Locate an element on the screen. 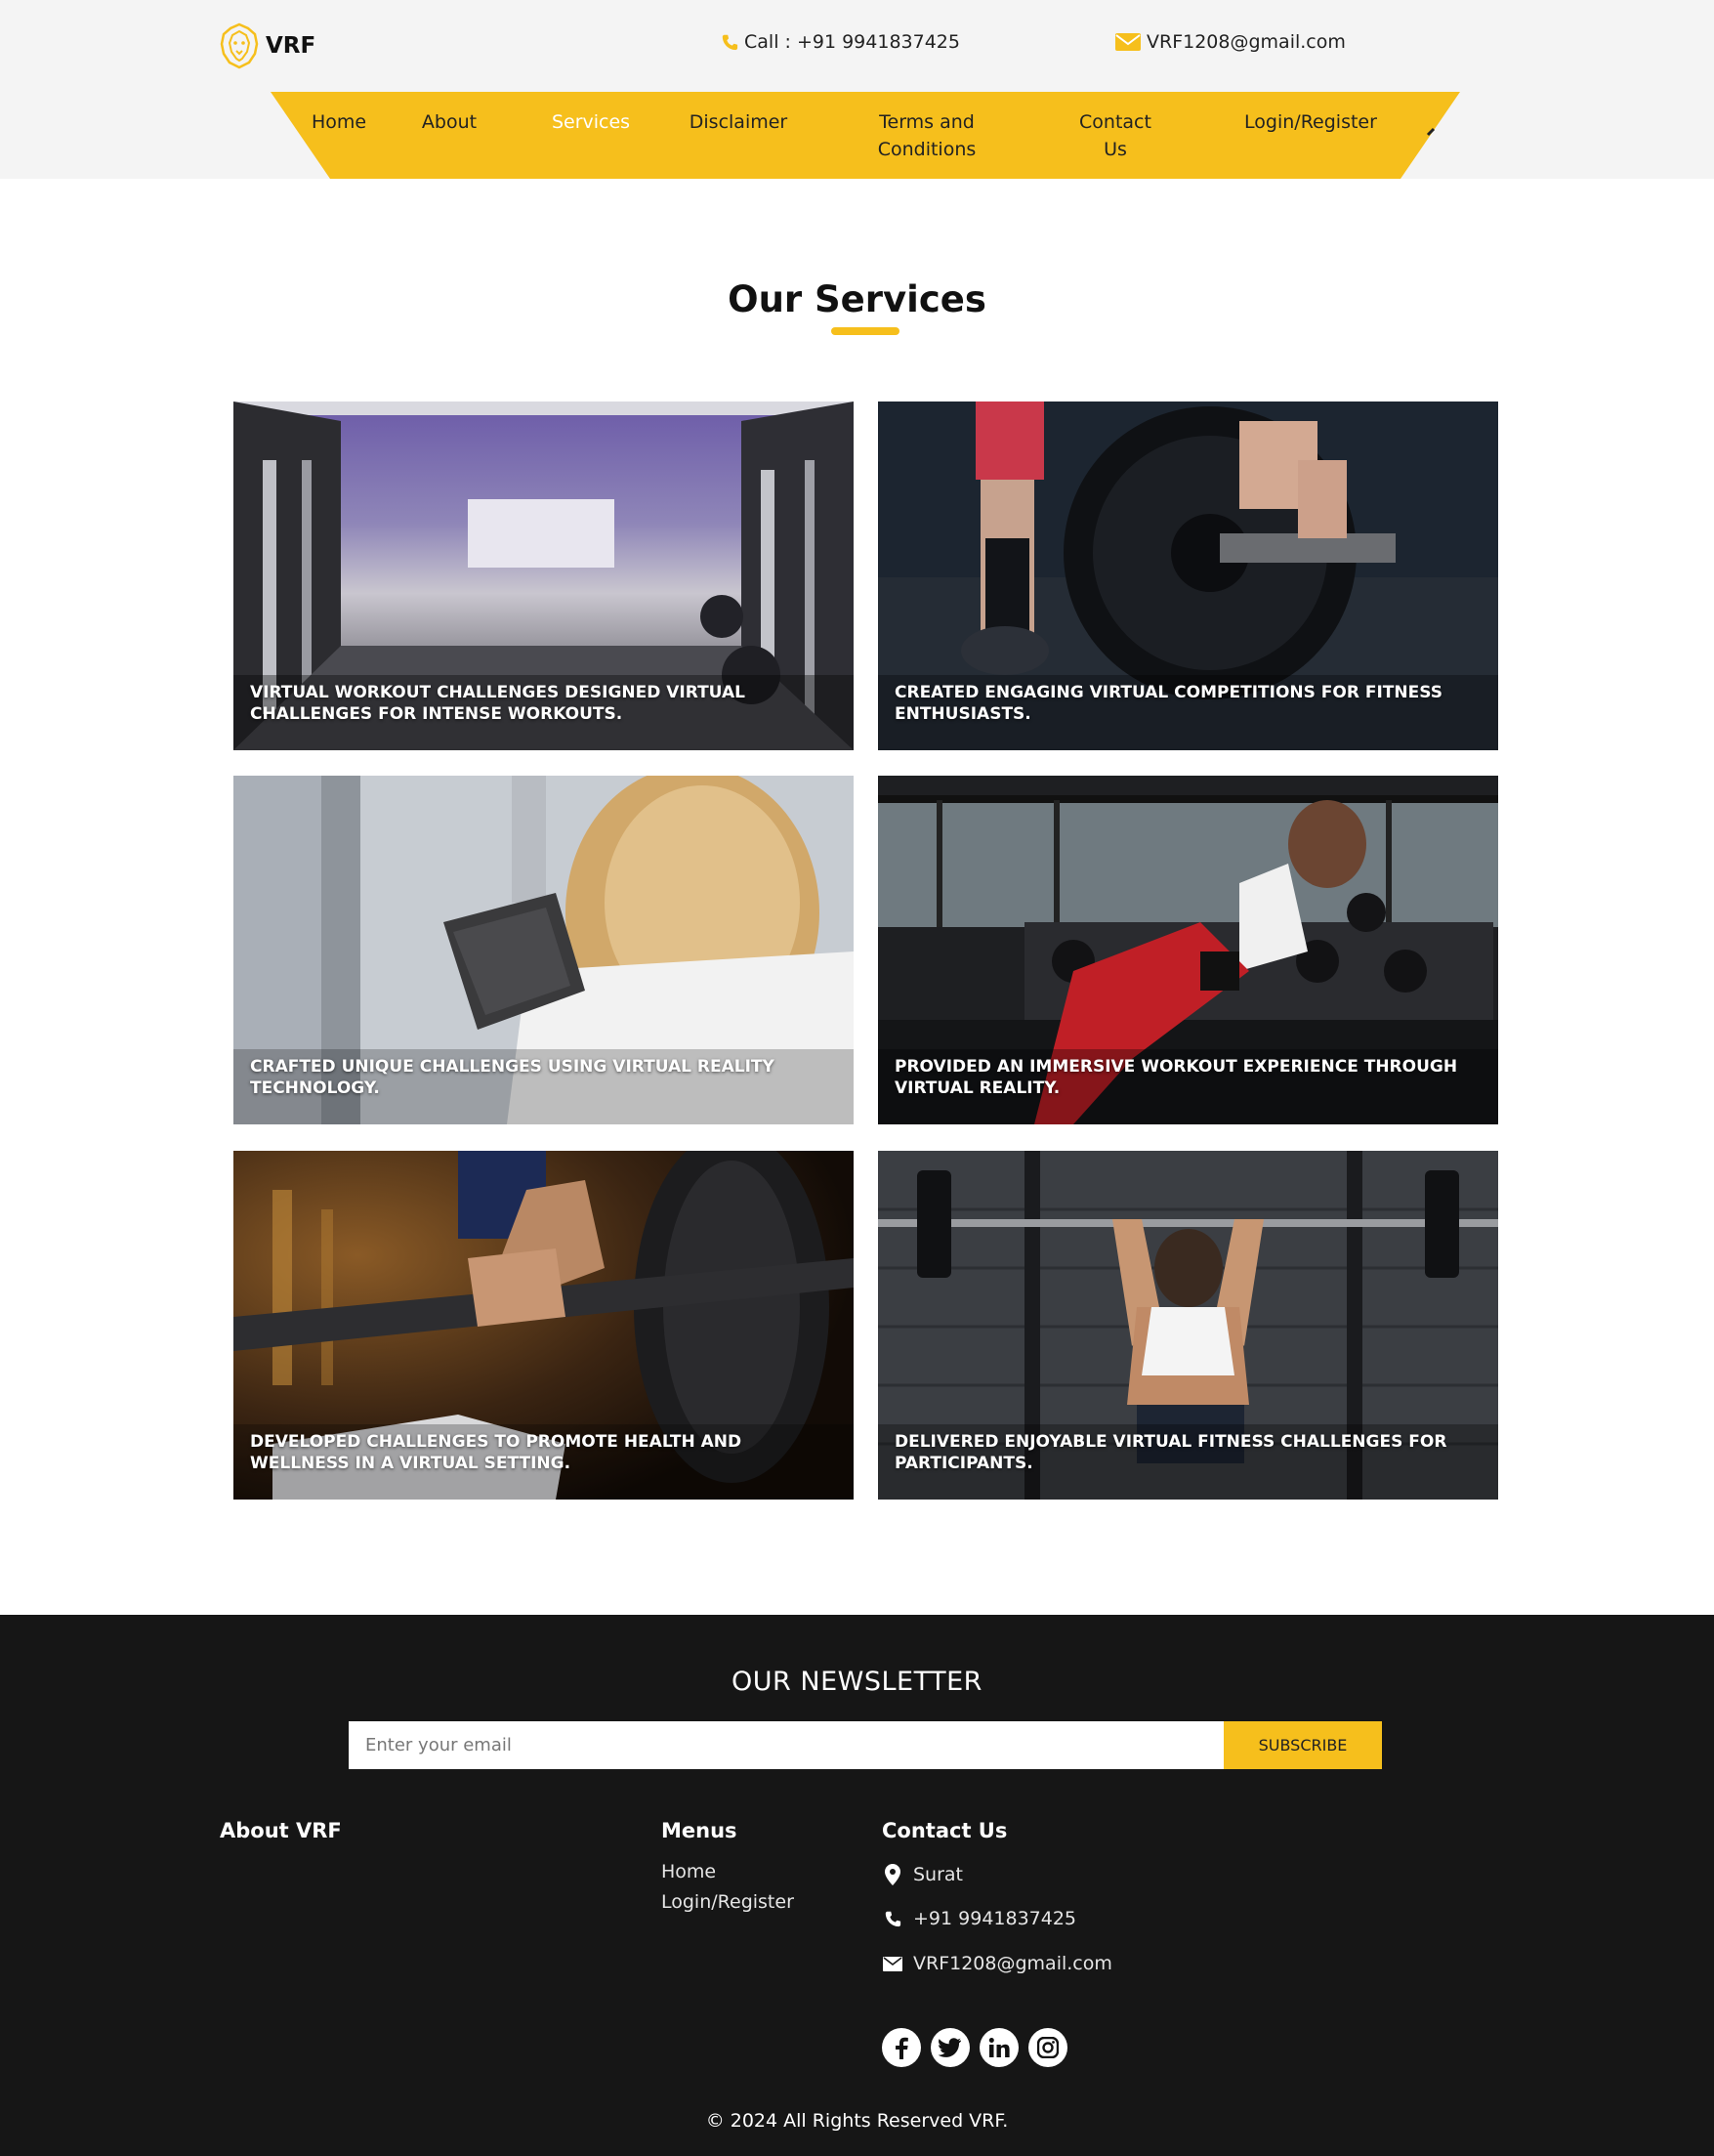  lion-logo-icon is located at coordinates (239, 46).